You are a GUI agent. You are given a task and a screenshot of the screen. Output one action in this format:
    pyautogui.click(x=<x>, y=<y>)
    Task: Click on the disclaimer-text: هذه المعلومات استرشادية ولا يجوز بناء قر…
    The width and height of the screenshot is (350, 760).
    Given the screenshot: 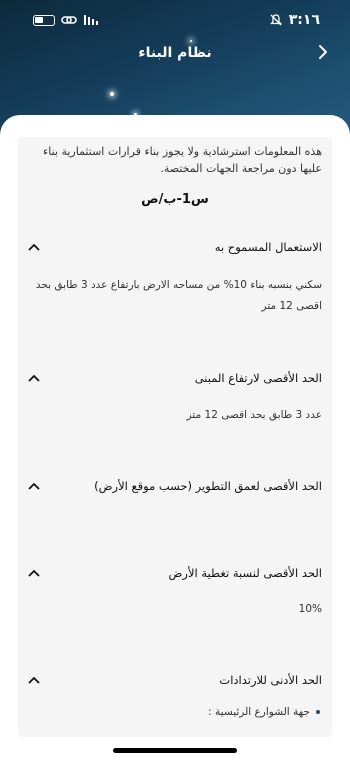 What is the action you would take?
    pyautogui.click(x=182, y=160)
    